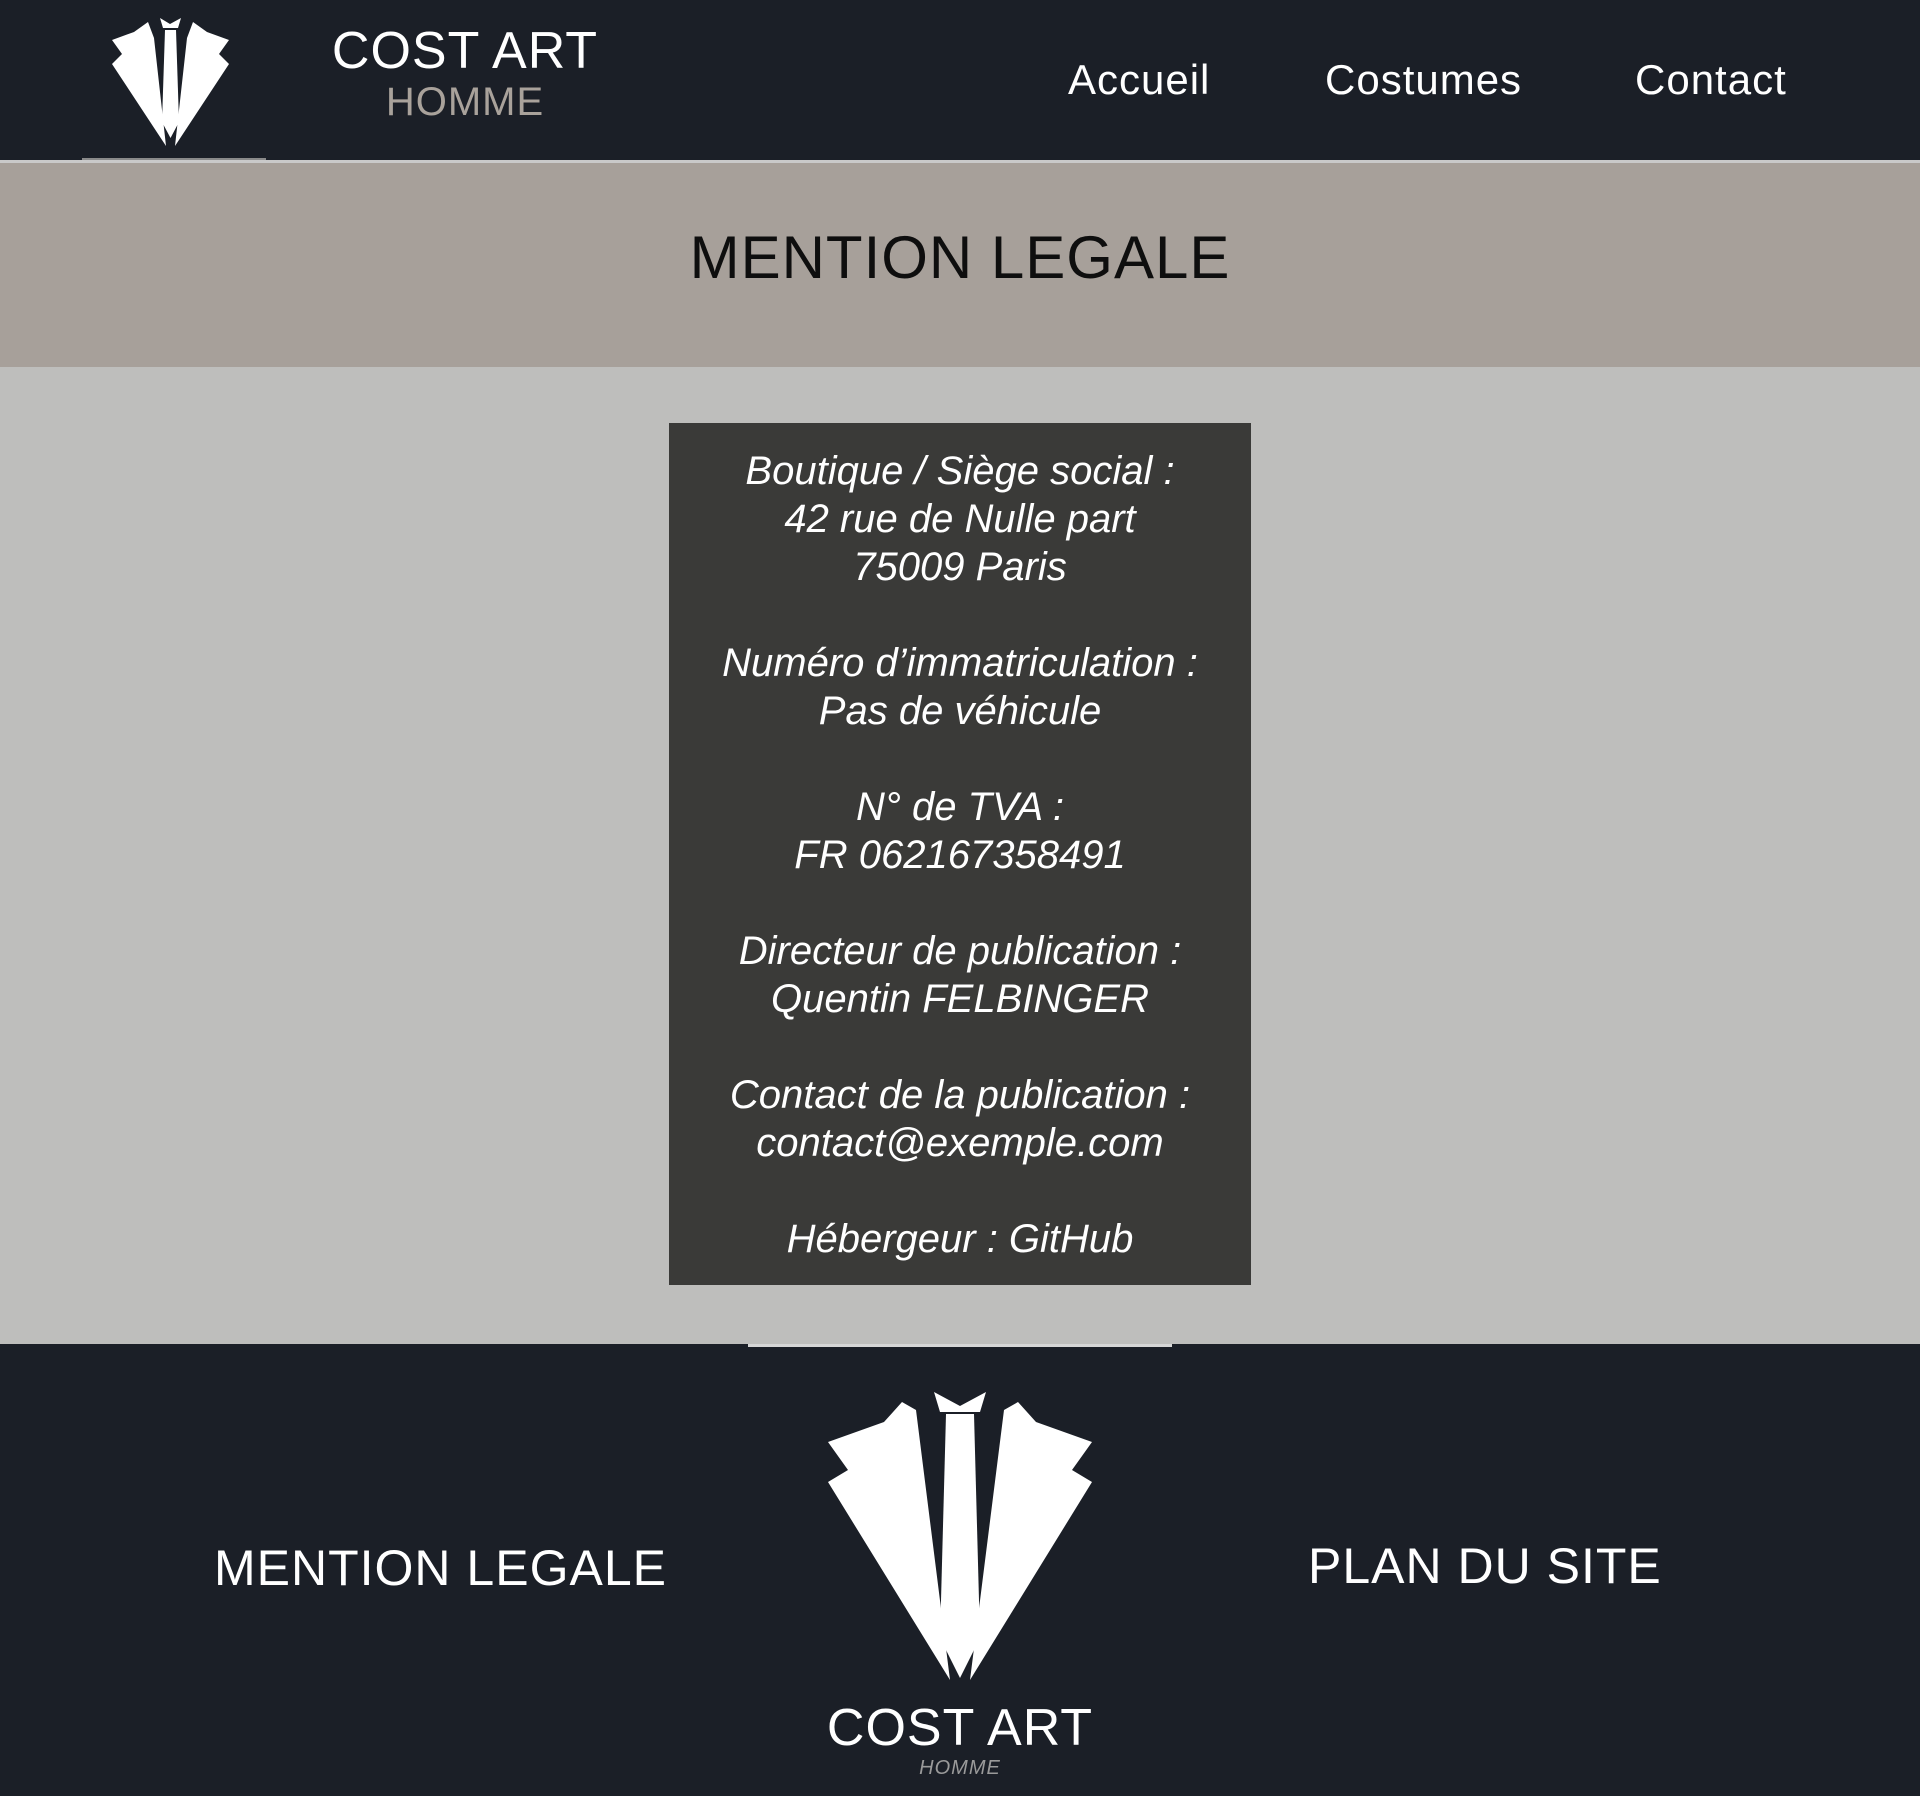 The width and height of the screenshot is (1920, 1796). What do you see at coordinates (960, 1728) in the screenshot?
I see `footer-brand-name: COST ART` at bounding box center [960, 1728].